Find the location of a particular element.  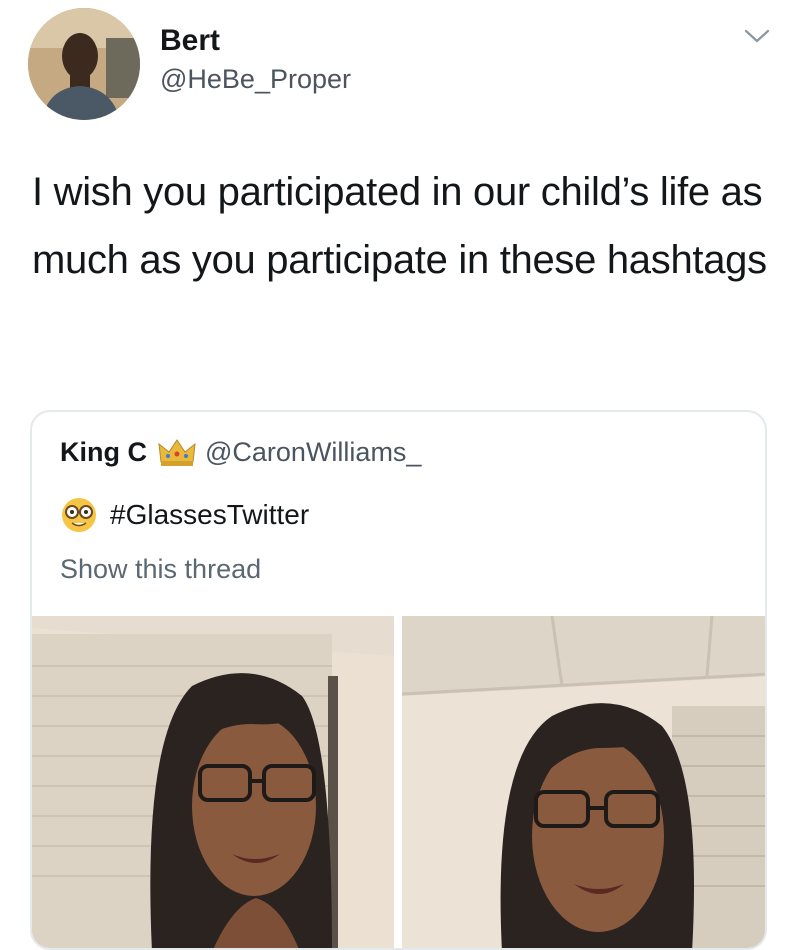

author-name: Bert is located at coordinates (190, 41).